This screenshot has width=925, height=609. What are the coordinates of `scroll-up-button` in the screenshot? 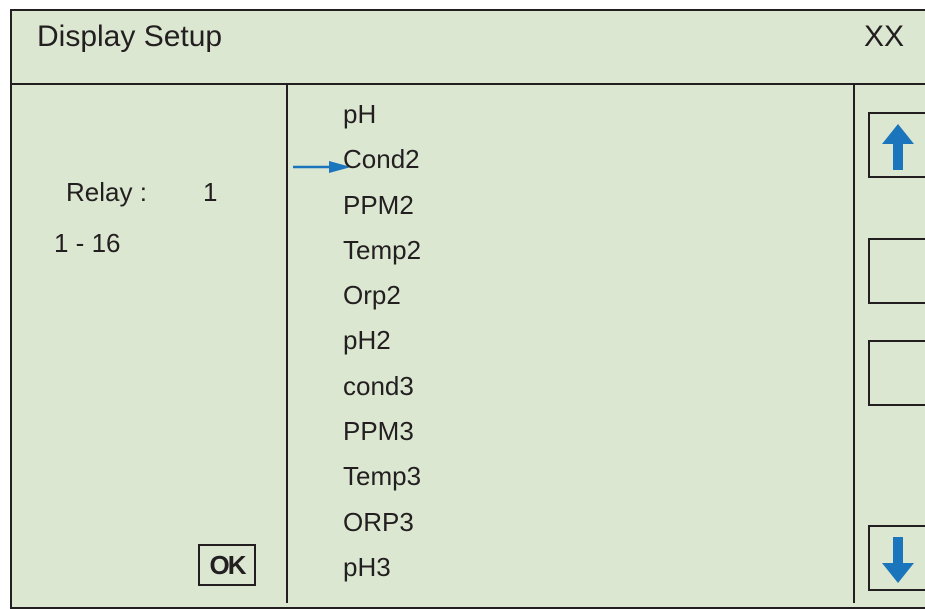 It's located at (896, 145).